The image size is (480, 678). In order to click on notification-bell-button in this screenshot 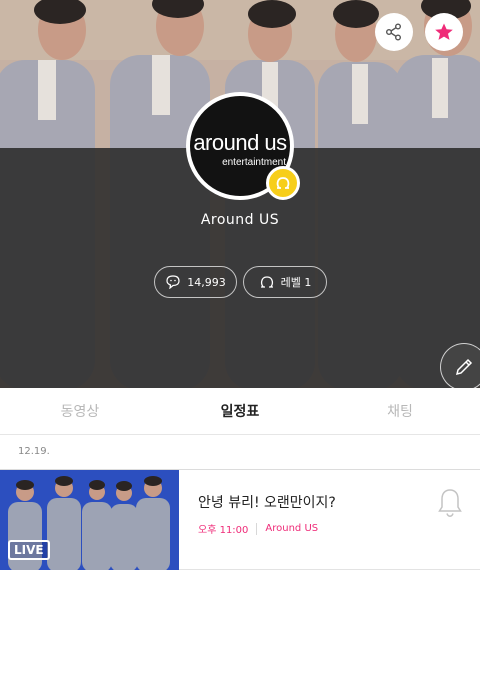, I will do `click(450, 505)`.